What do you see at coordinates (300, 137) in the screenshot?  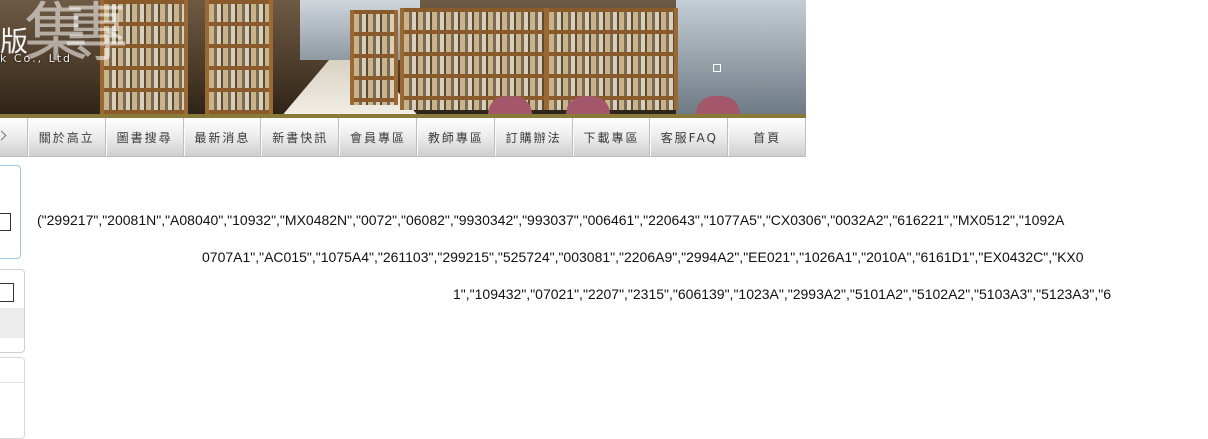 I see `nav-item-new-books: 新書快訊` at bounding box center [300, 137].